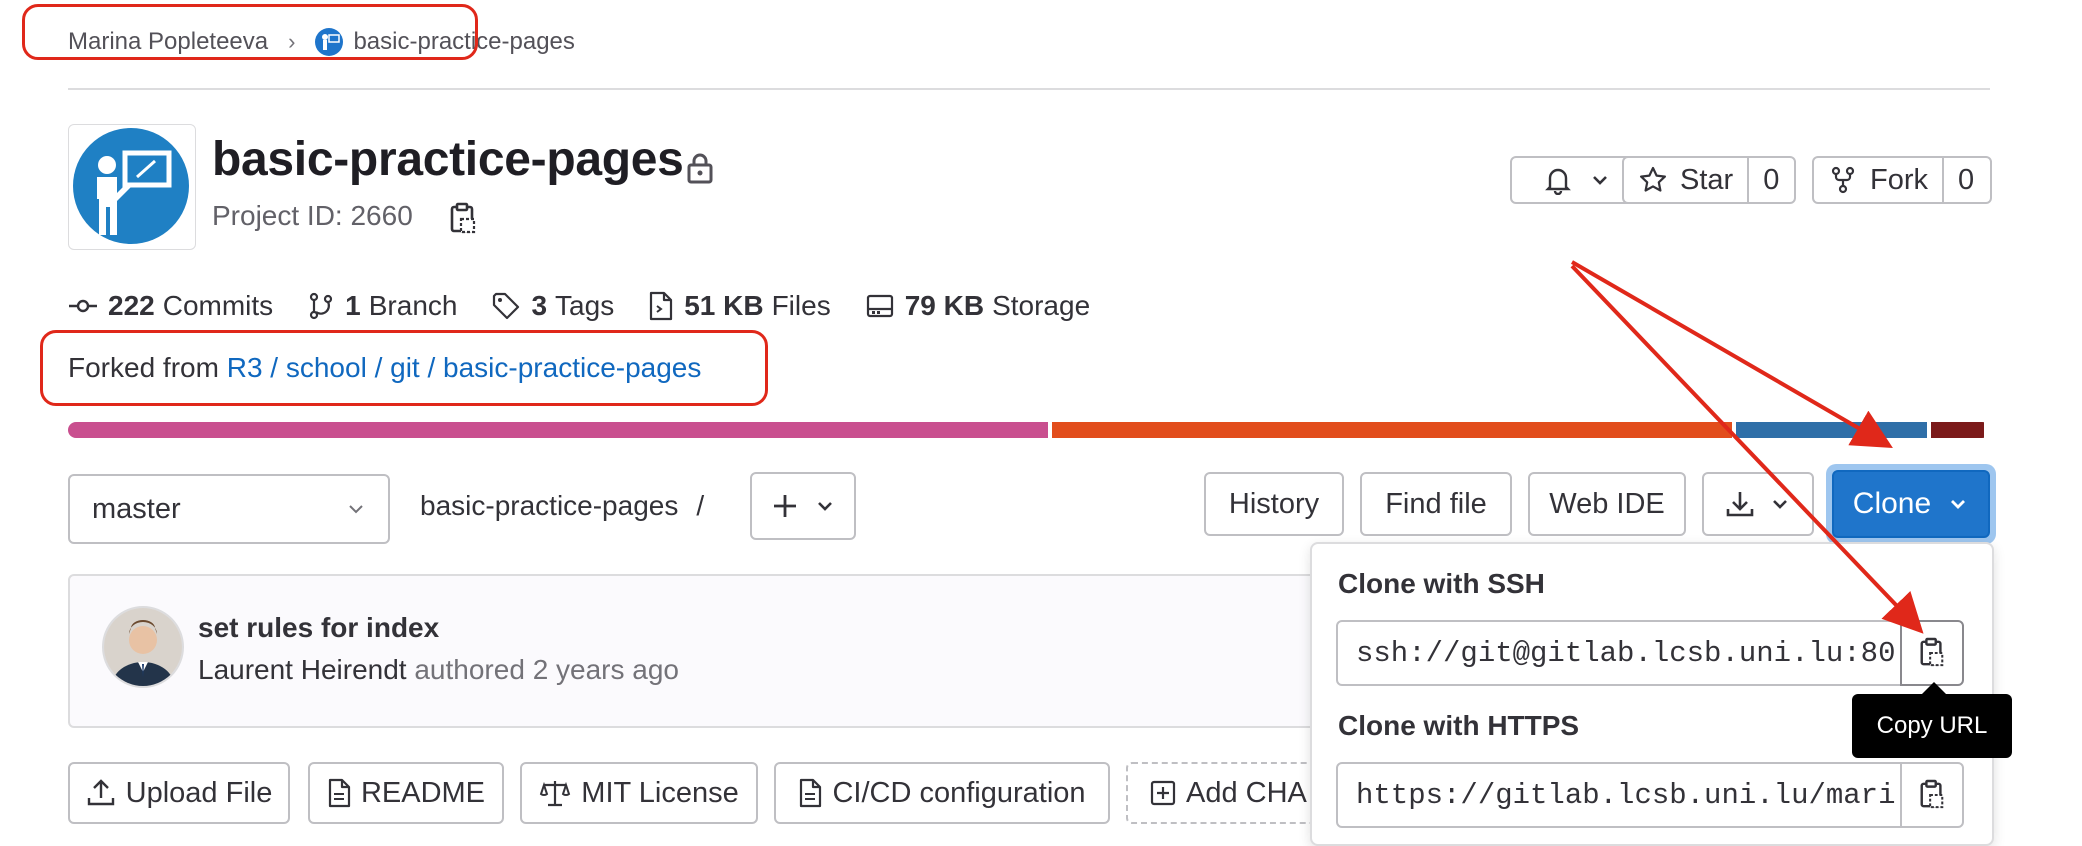 This screenshot has width=2082, height=846. I want to click on annotation-arrow-to-clone, so click(1731, 354).